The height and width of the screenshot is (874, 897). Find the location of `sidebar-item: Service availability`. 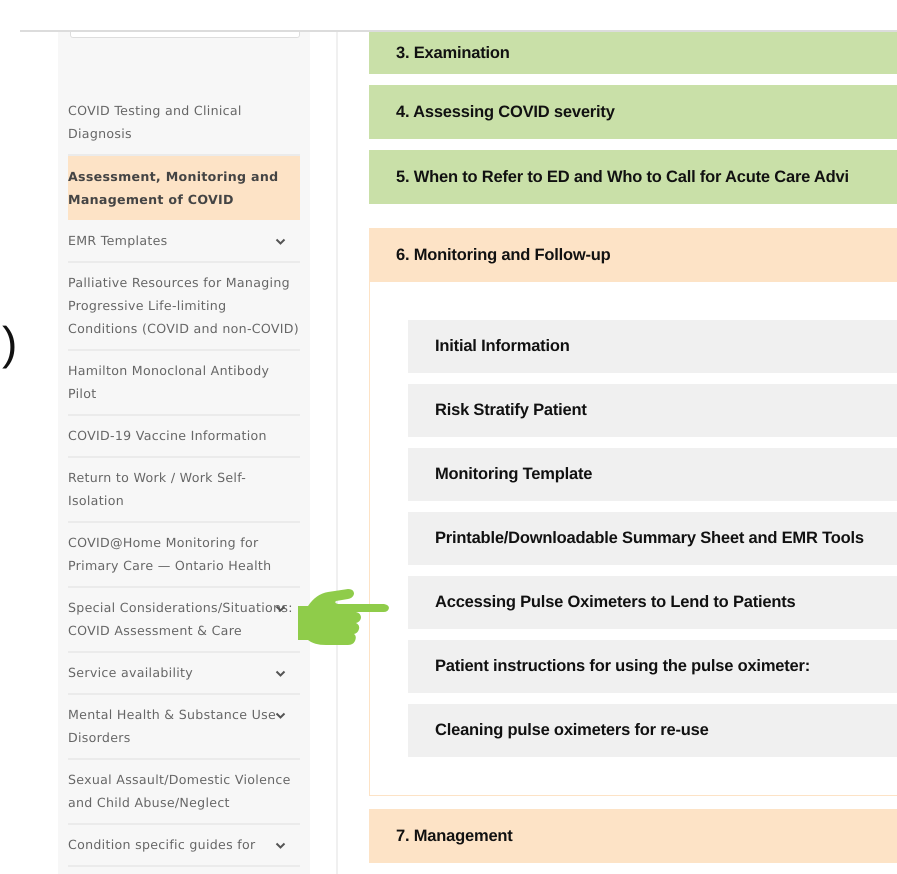

sidebar-item: Service availability is located at coordinates (184, 674).